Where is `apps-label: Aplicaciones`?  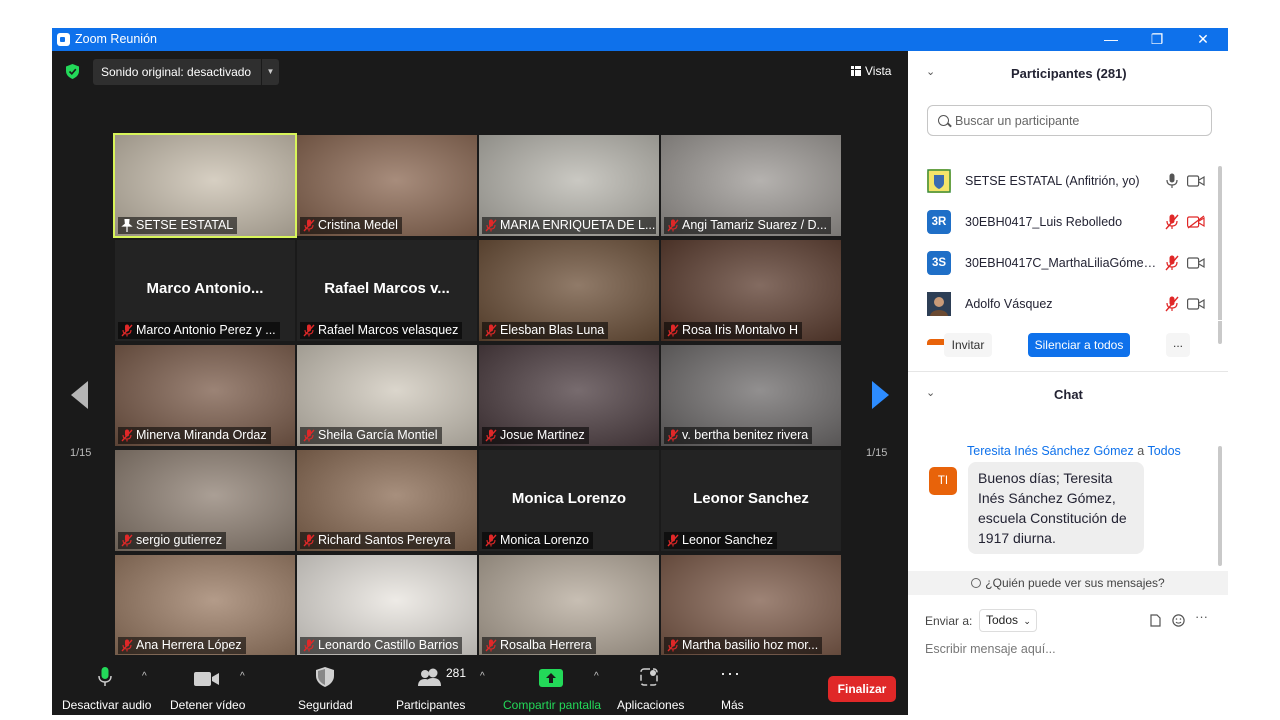
apps-label: Aplicaciones is located at coordinates (651, 705).